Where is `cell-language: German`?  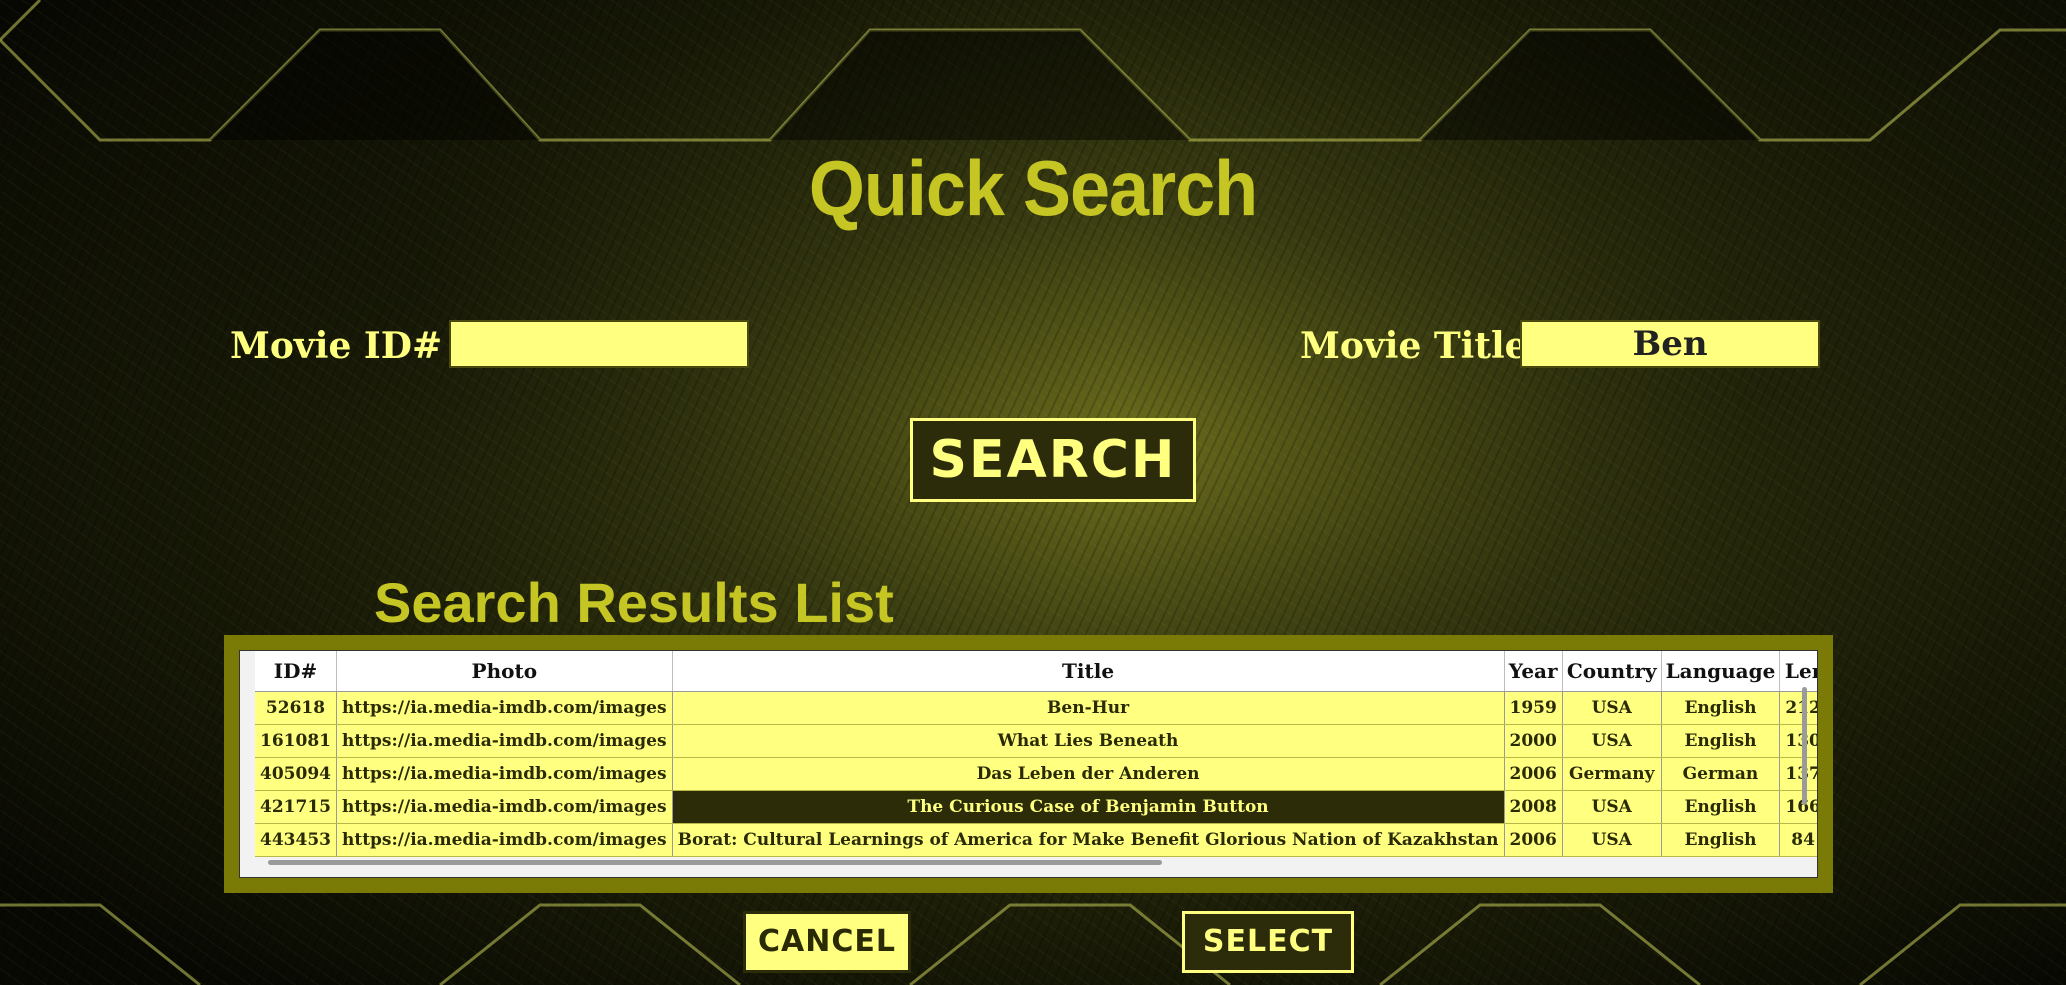
cell-language: German is located at coordinates (1721, 774).